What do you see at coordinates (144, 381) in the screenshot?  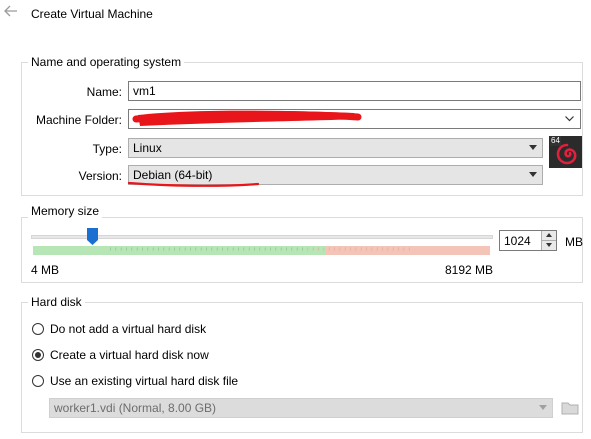 I see `existing-disk-label: Use an existing virtual hard disk file` at bounding box center [144, 381].